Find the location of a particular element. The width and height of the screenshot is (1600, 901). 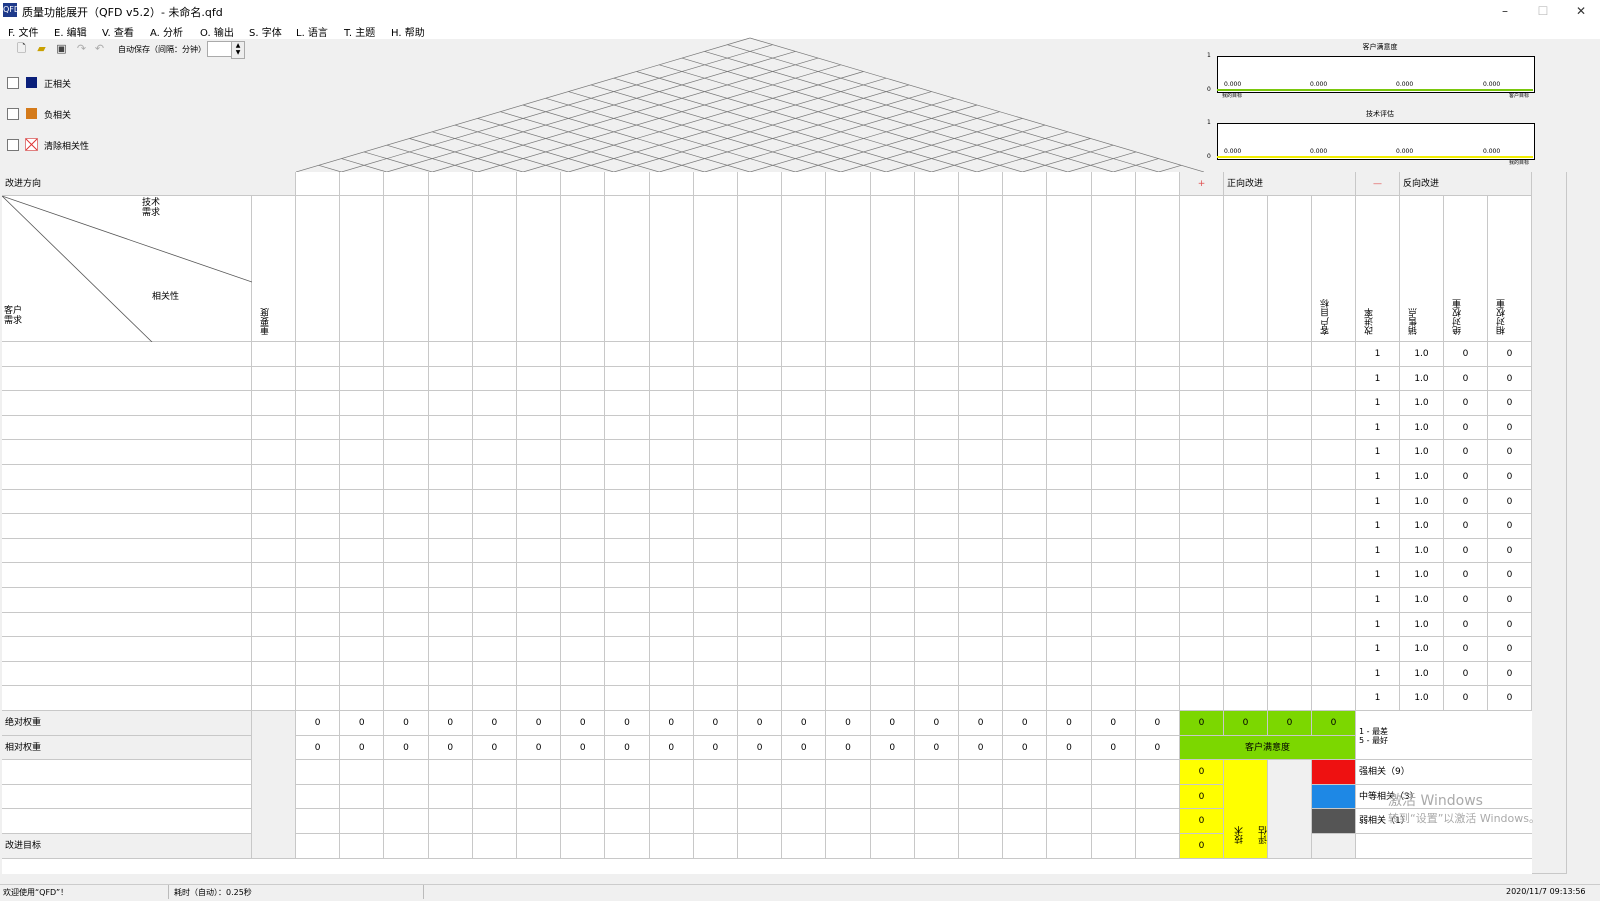

row-value-cell: 1 is located at coordinates (1378, 551).